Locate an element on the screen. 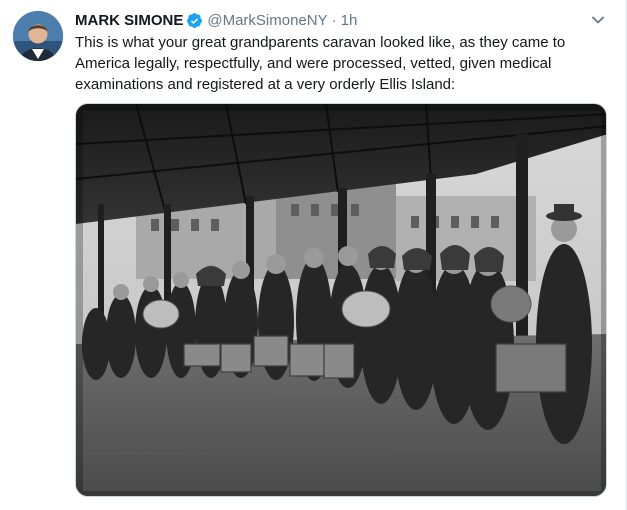 This screenshot has height=510, width=627. author-handle: @MarkSimoneNY is located at coordinates (267, 20).